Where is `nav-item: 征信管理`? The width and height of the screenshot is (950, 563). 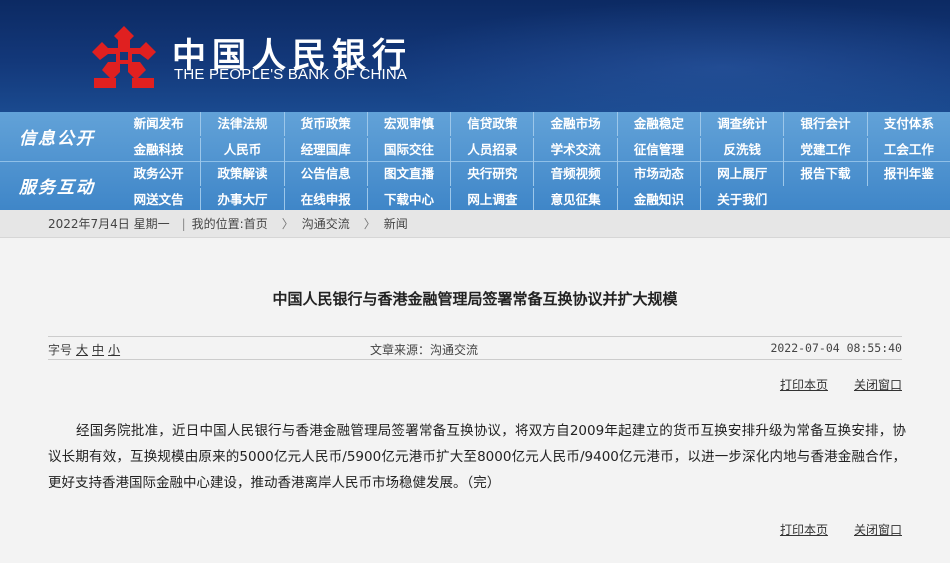 nav-item: 征信管理 is located at coordinates (658, 150).